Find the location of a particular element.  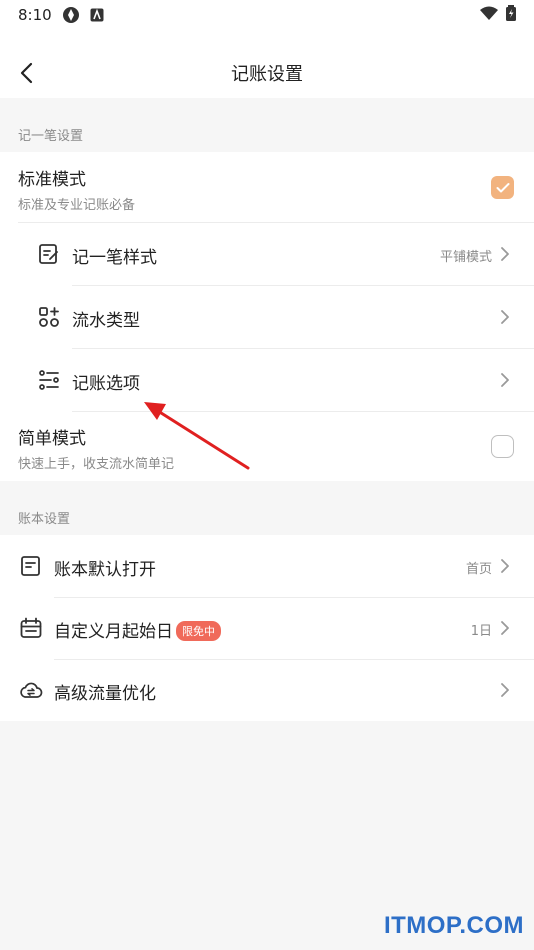

record-style-label: 记一笔样式 is located at coordinates (114, 258).